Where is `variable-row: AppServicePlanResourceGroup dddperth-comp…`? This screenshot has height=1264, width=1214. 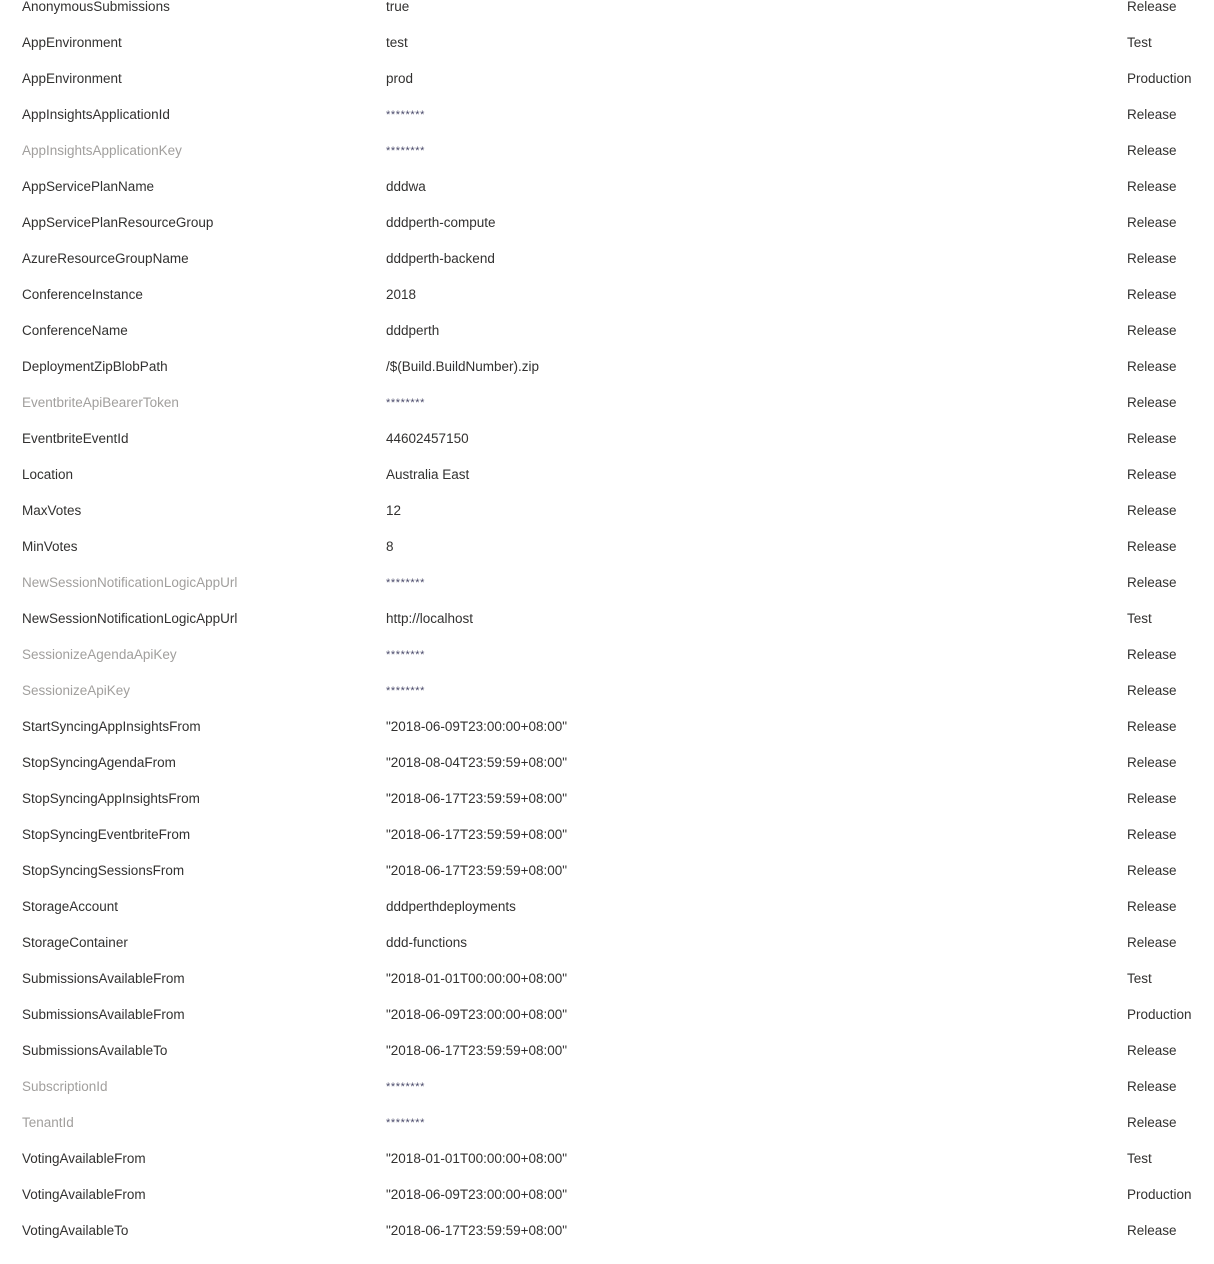 variable-row: AppServicePlanResourceGroup dddperth-comp… is located at coordinates (607, 223).